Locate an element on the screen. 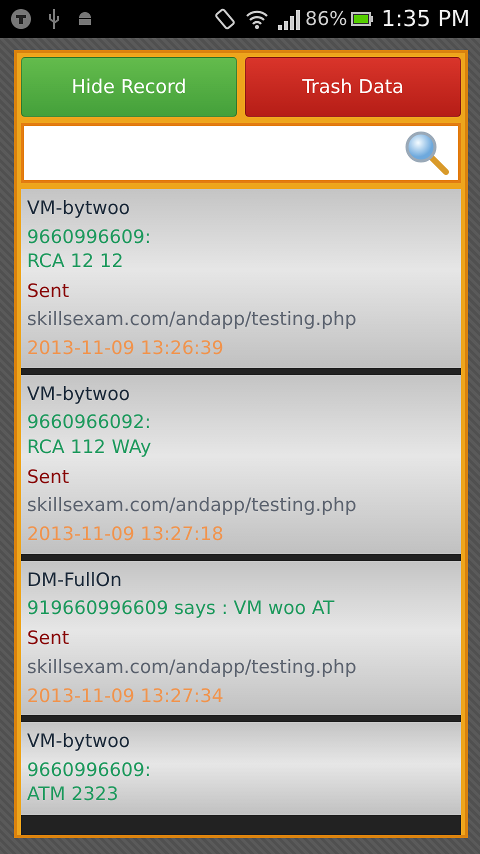 This screenshot has width=480, height=854. message-text: 919660996609 says : VM woo AT is located at coordinates (181, 609).